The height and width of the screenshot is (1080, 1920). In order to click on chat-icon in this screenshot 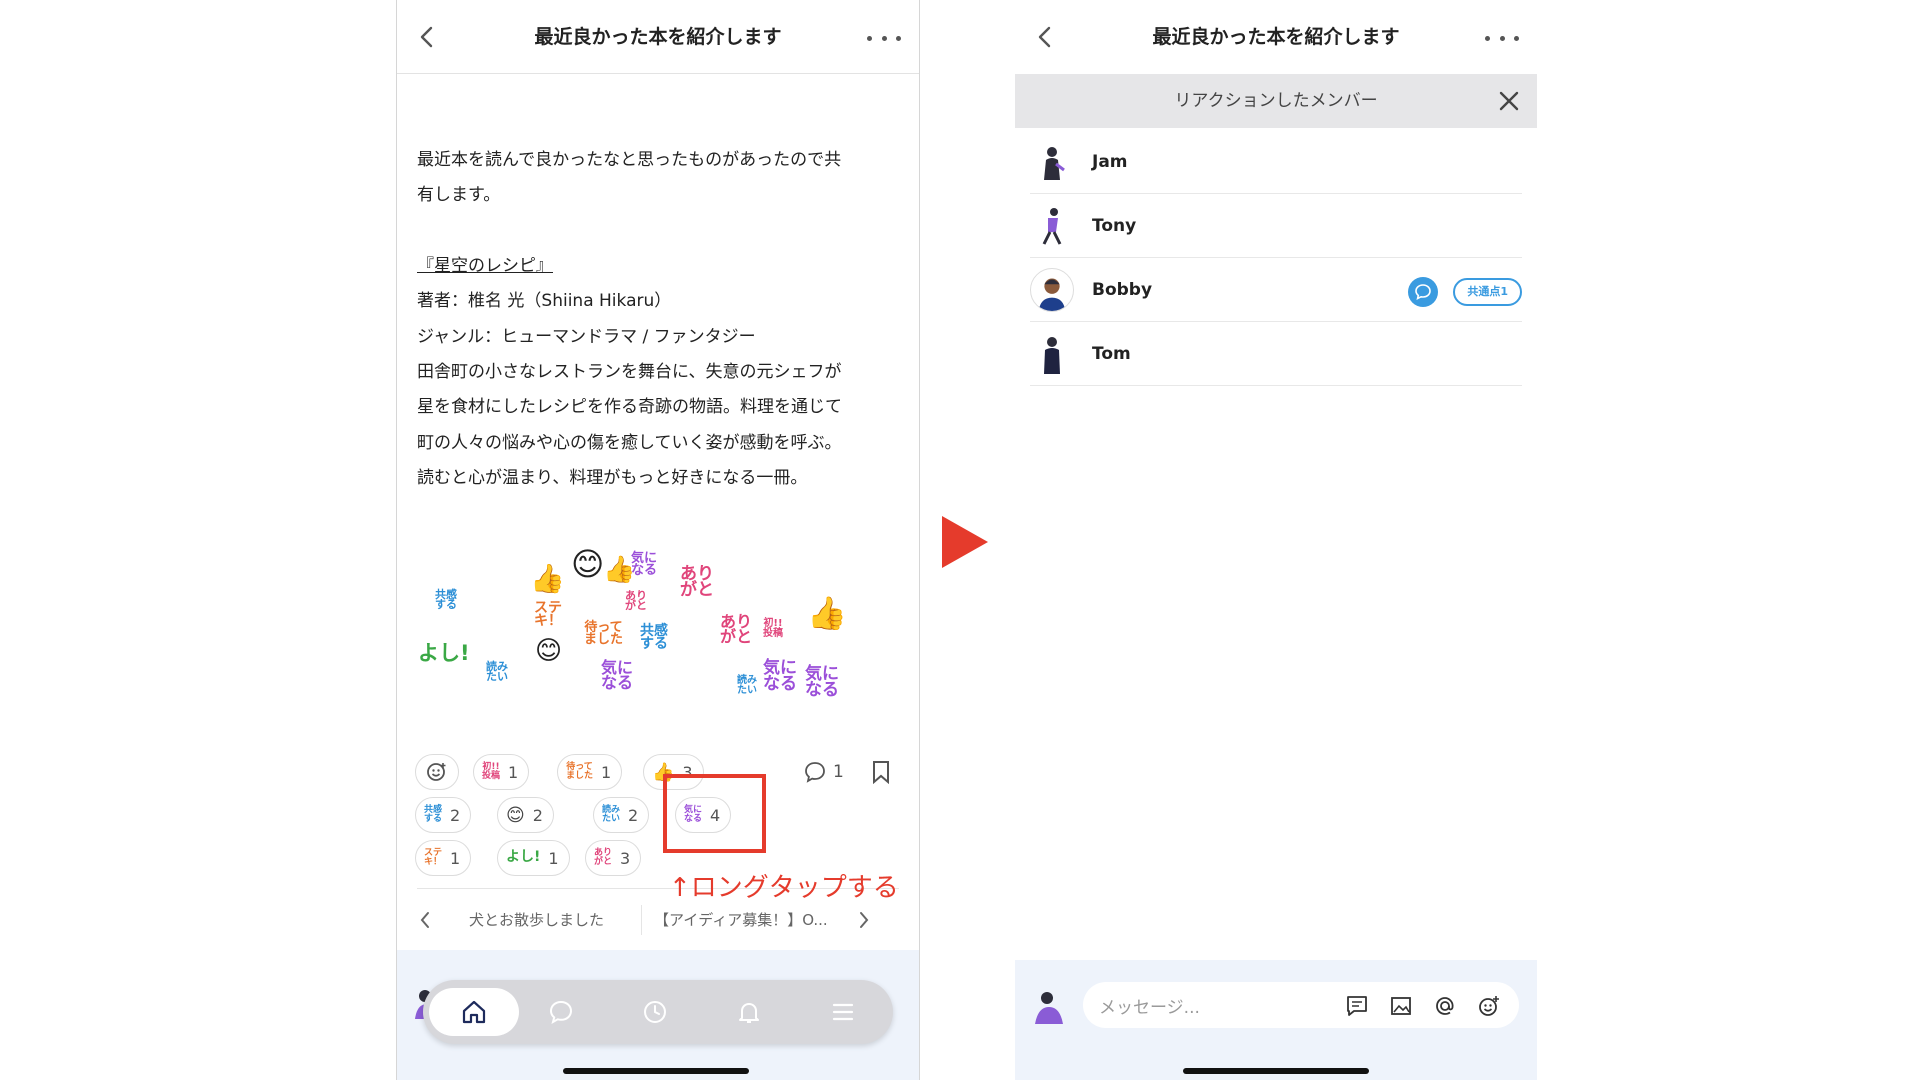, I will do `click(561, 1012)`.